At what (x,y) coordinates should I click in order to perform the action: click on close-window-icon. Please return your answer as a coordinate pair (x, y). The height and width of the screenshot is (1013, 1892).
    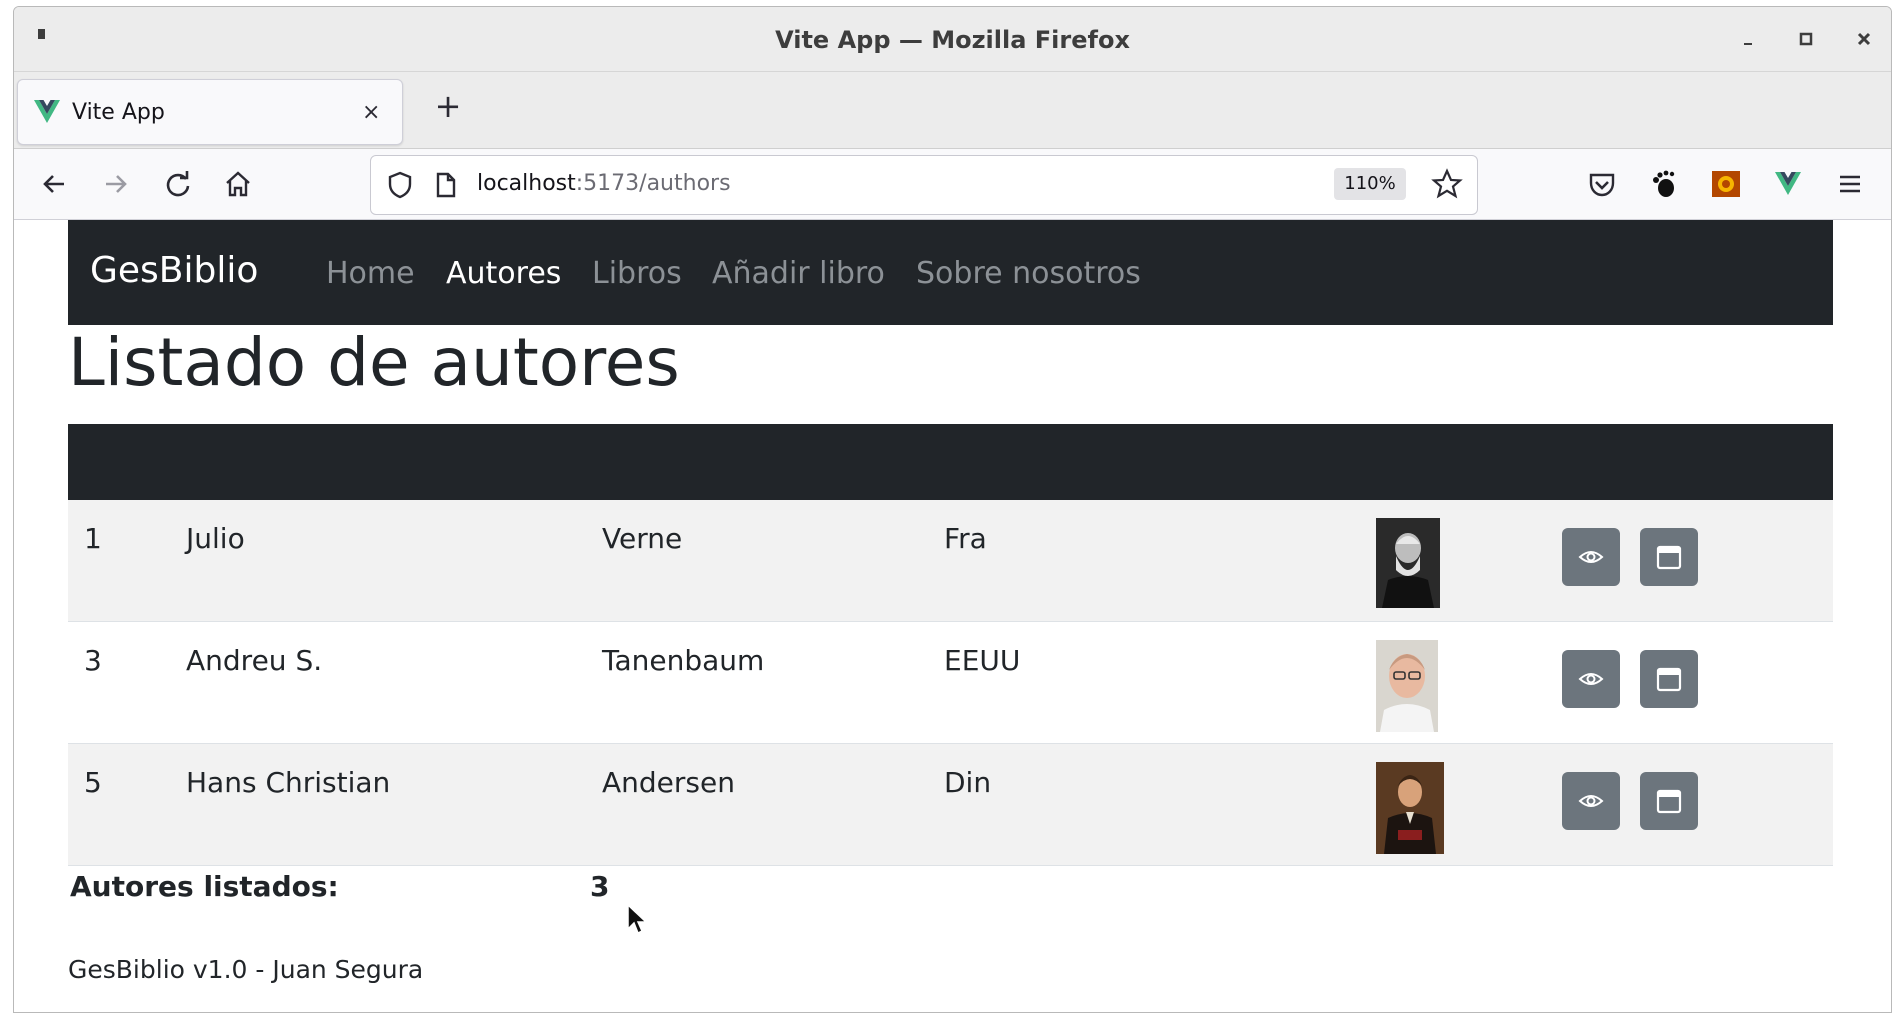
    Looking at the image, I should click on (1864, 39).